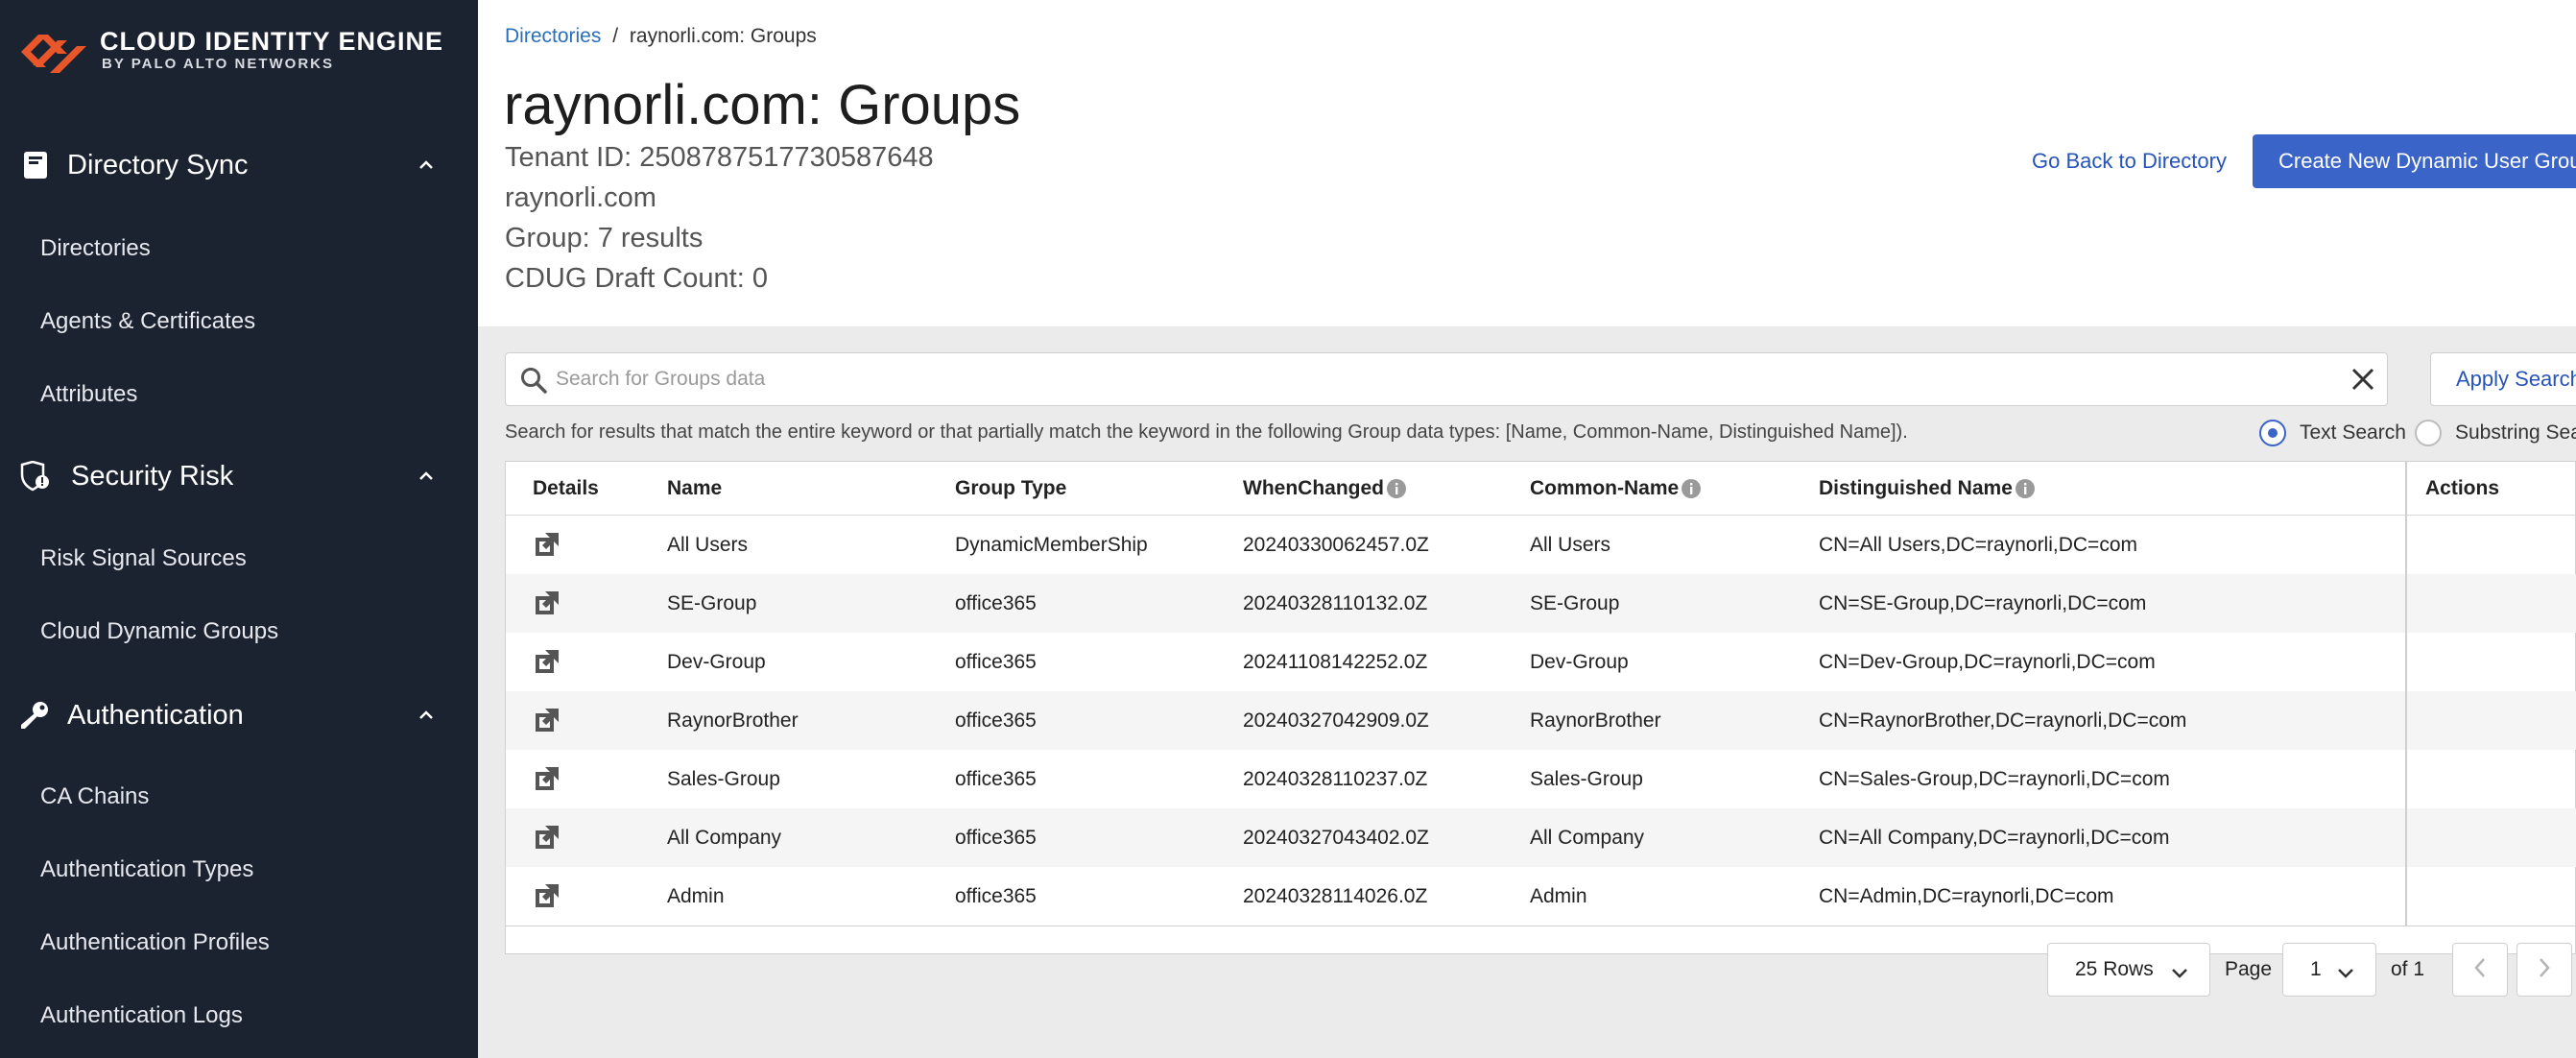 This screenshot has height=1058, width=2576. I want to click on cdug-draft-count: CDUG Draft Count: 0, so click(636, 278).